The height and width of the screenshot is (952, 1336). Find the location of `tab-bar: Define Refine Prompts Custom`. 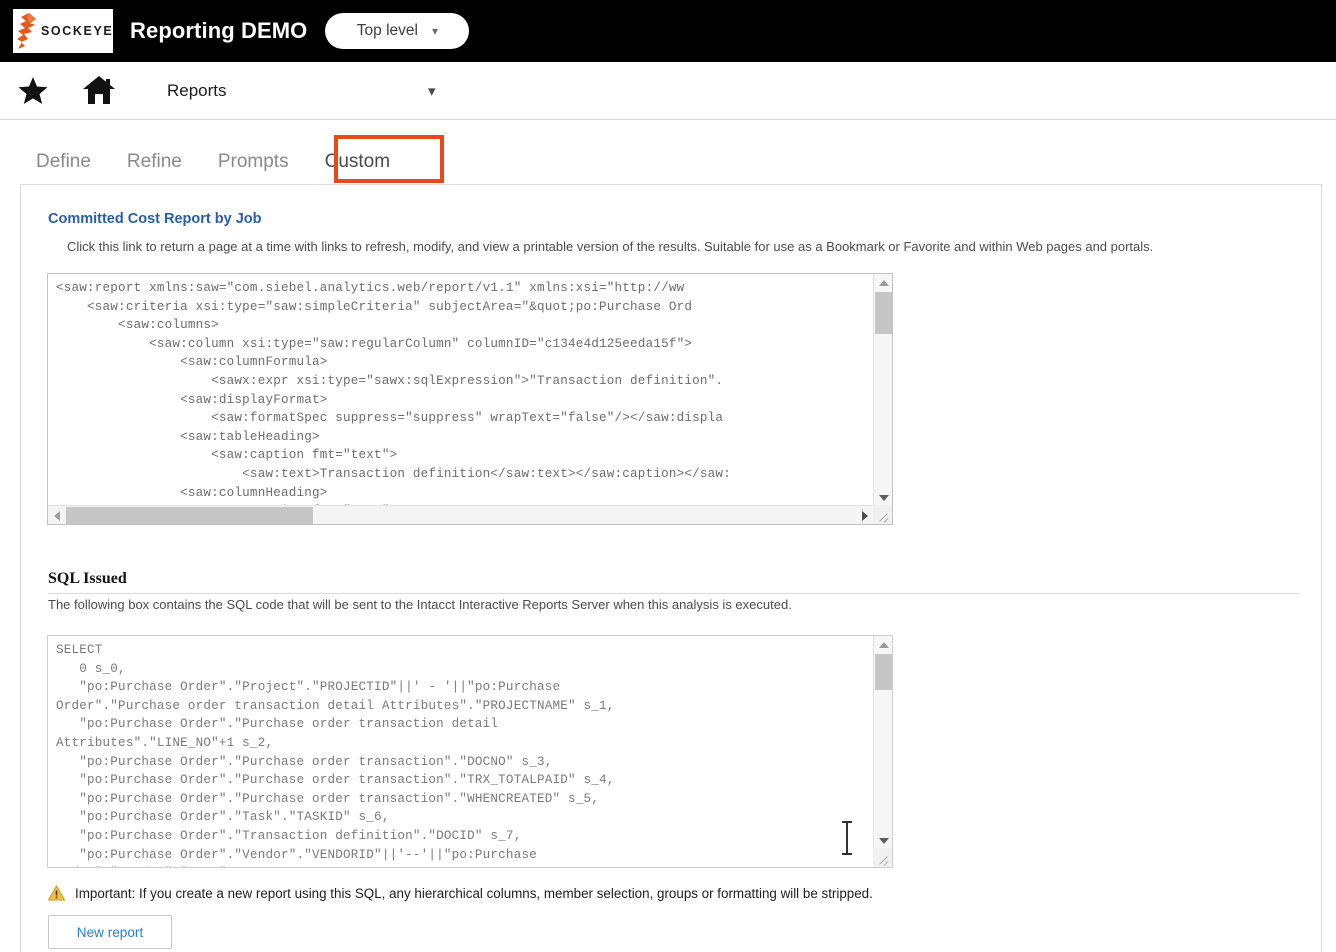

tab-bar: Define Refine Prompts Custom is located at coordinates (668, 152).